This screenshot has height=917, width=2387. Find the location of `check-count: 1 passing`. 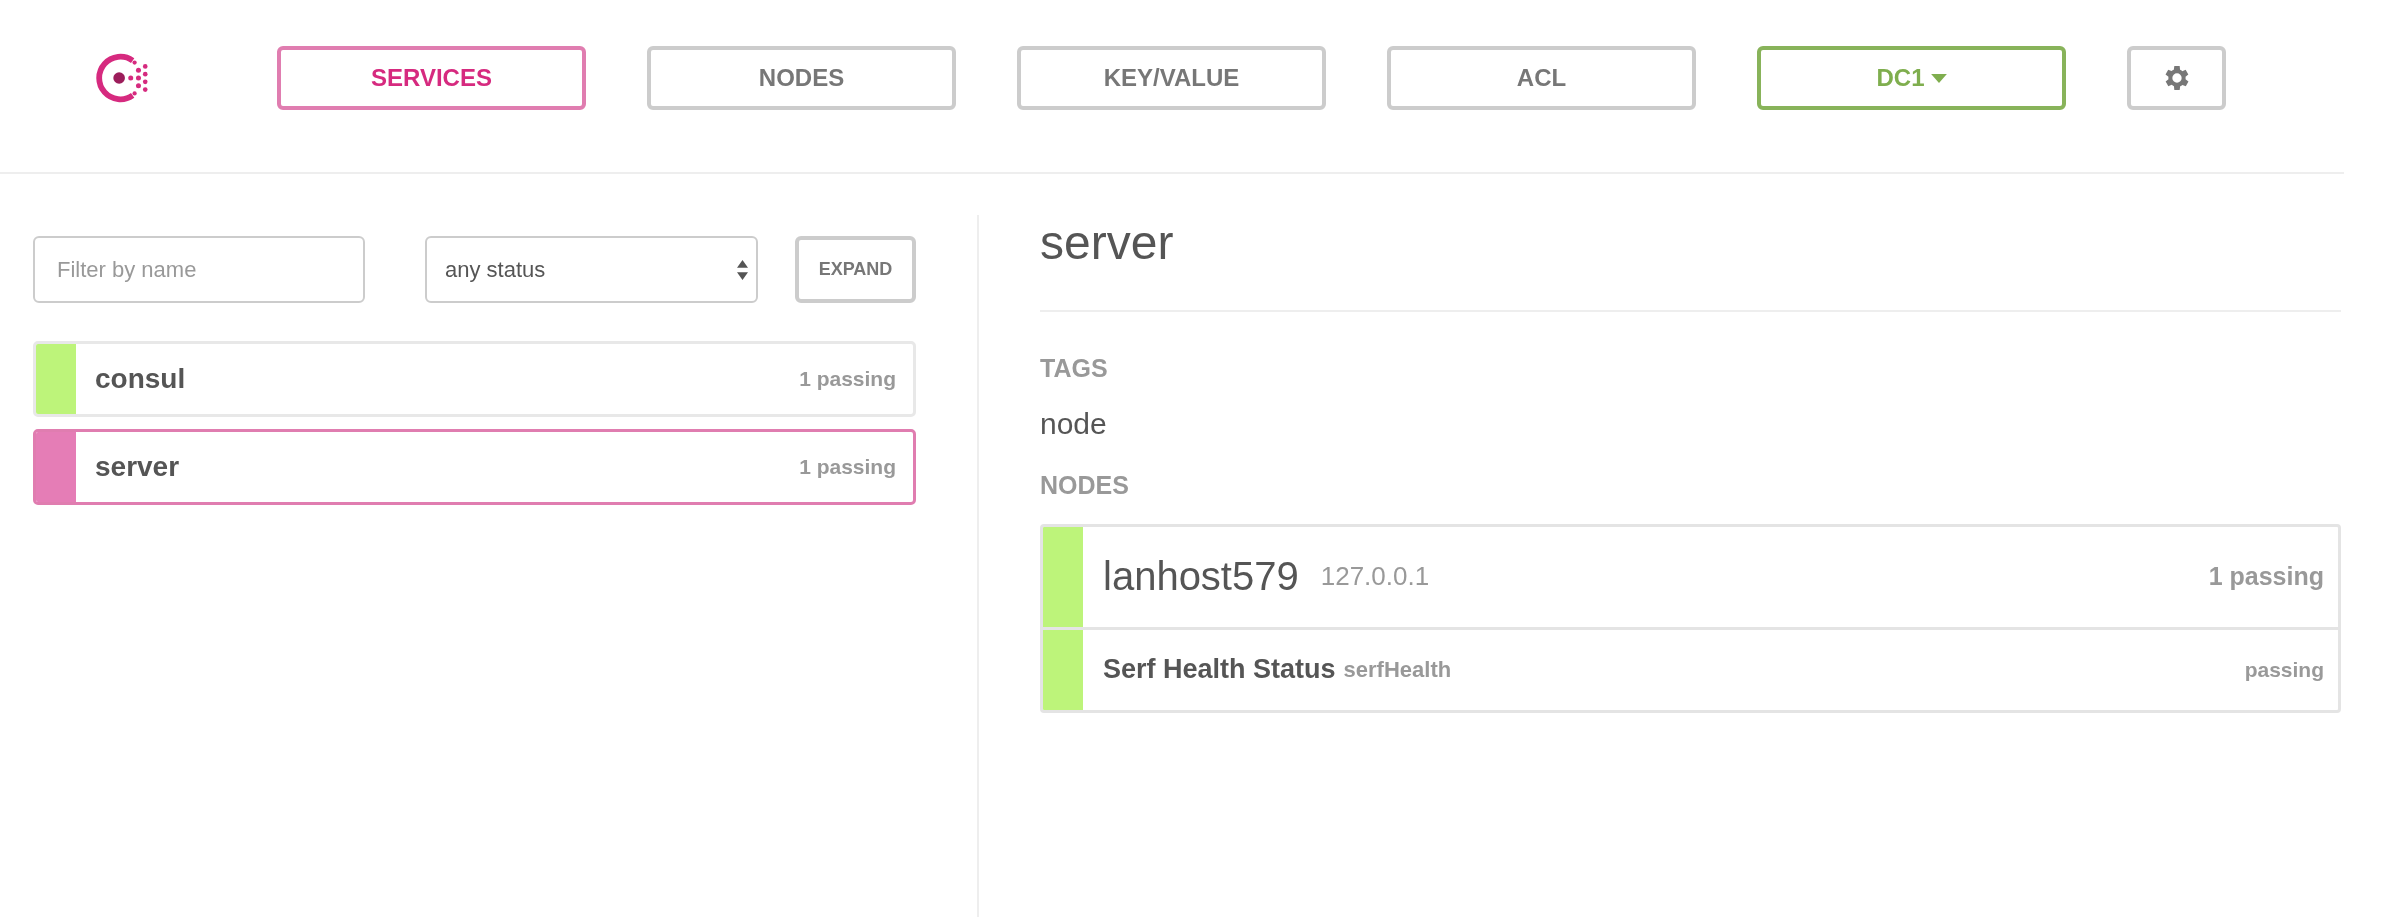

check-count: 1 passing is located at coordinates (2266, 577).